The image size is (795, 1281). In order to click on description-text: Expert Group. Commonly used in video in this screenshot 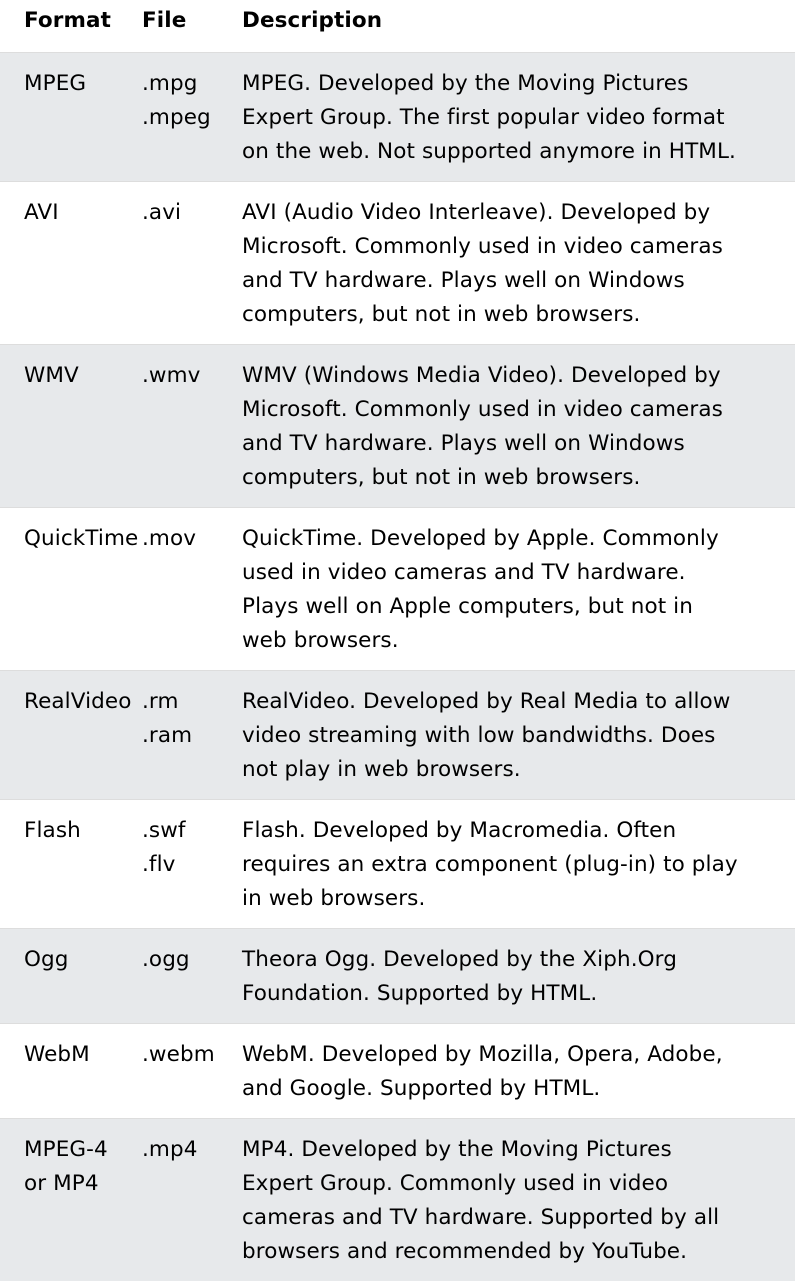, I will do `click(514, 1184)`.